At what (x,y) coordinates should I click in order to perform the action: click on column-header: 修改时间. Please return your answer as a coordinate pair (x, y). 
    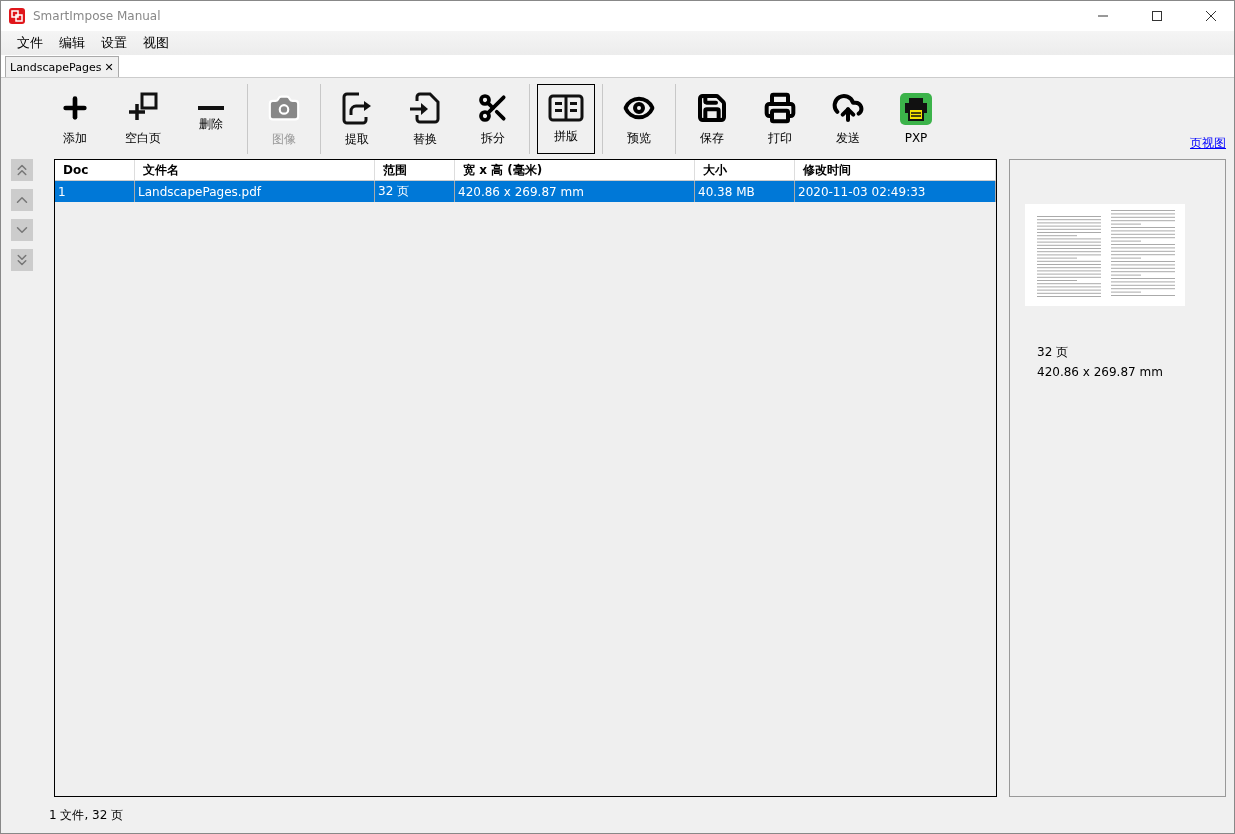
    Looking at the image, I should click on (895, 170).